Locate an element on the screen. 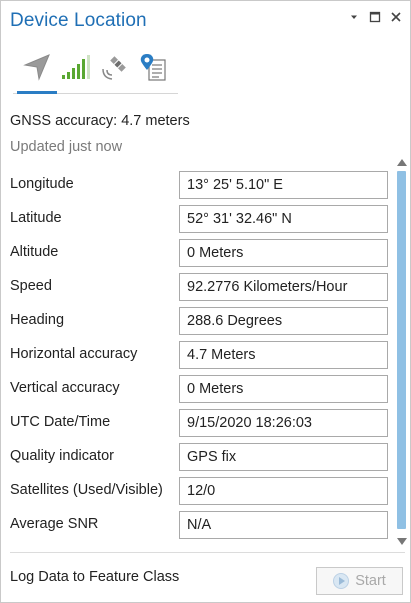 The height and width of the screenshot is (603, 411). vertical-scrollbar is located at coordinates (401, 352).